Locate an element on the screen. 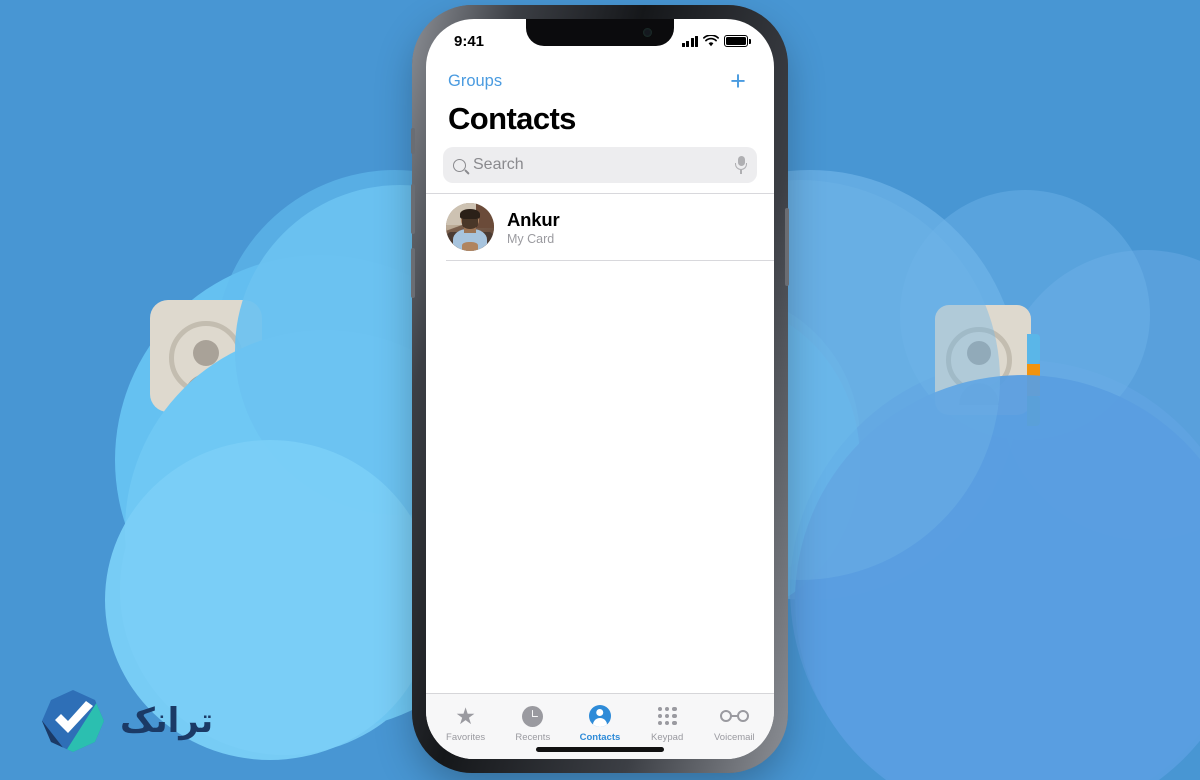 This screenshot has height=780, width=1200. volume-down-button is located at coordinates (413, 273).